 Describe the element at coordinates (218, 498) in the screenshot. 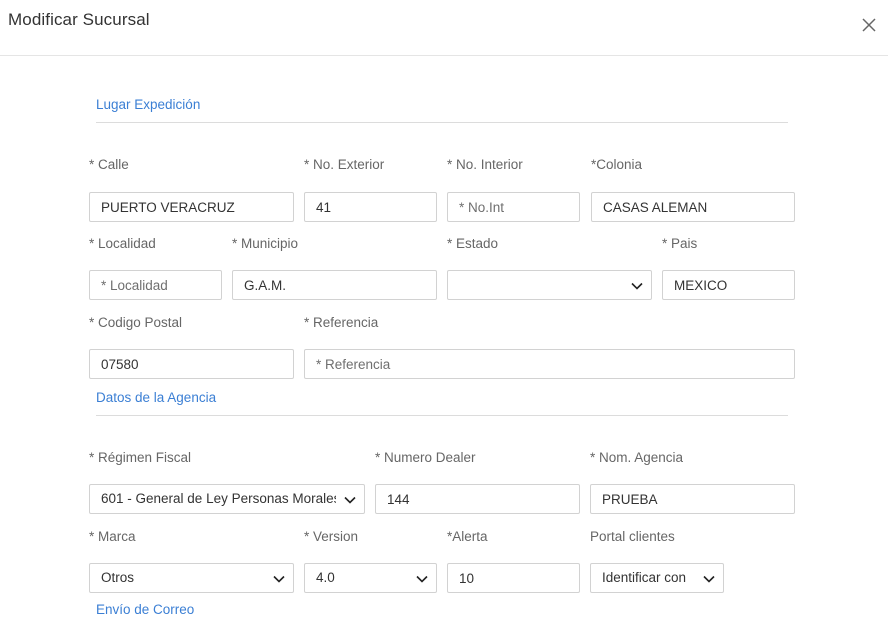

I see `regimen-fiscal-select-value: 601 - General de Ley Personas Morales` at that location.